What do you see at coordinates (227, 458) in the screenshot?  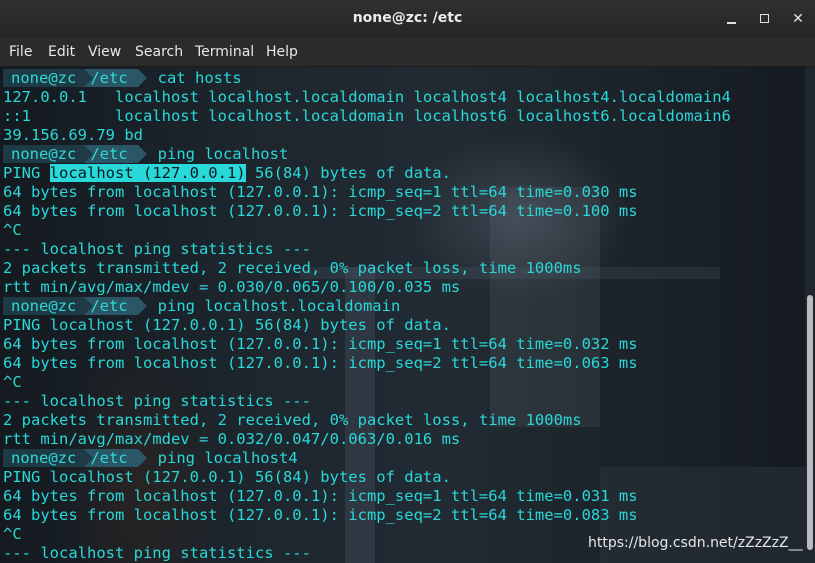 I see `prompt-command: ping localhost4` at bounding box center [227, 458].